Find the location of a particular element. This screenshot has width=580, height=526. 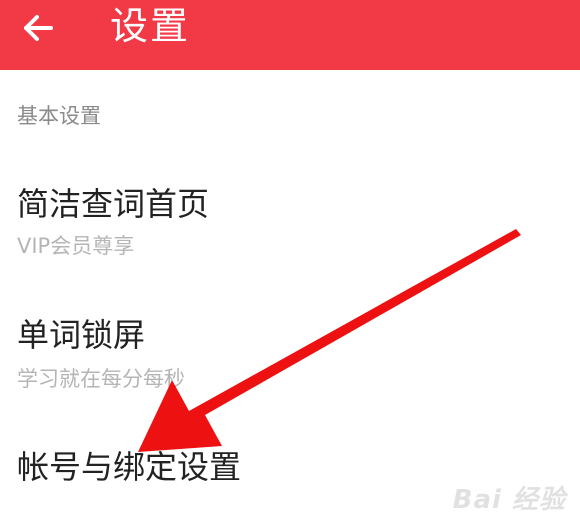

page-title: 设置 is located at coordinates (150, 26).